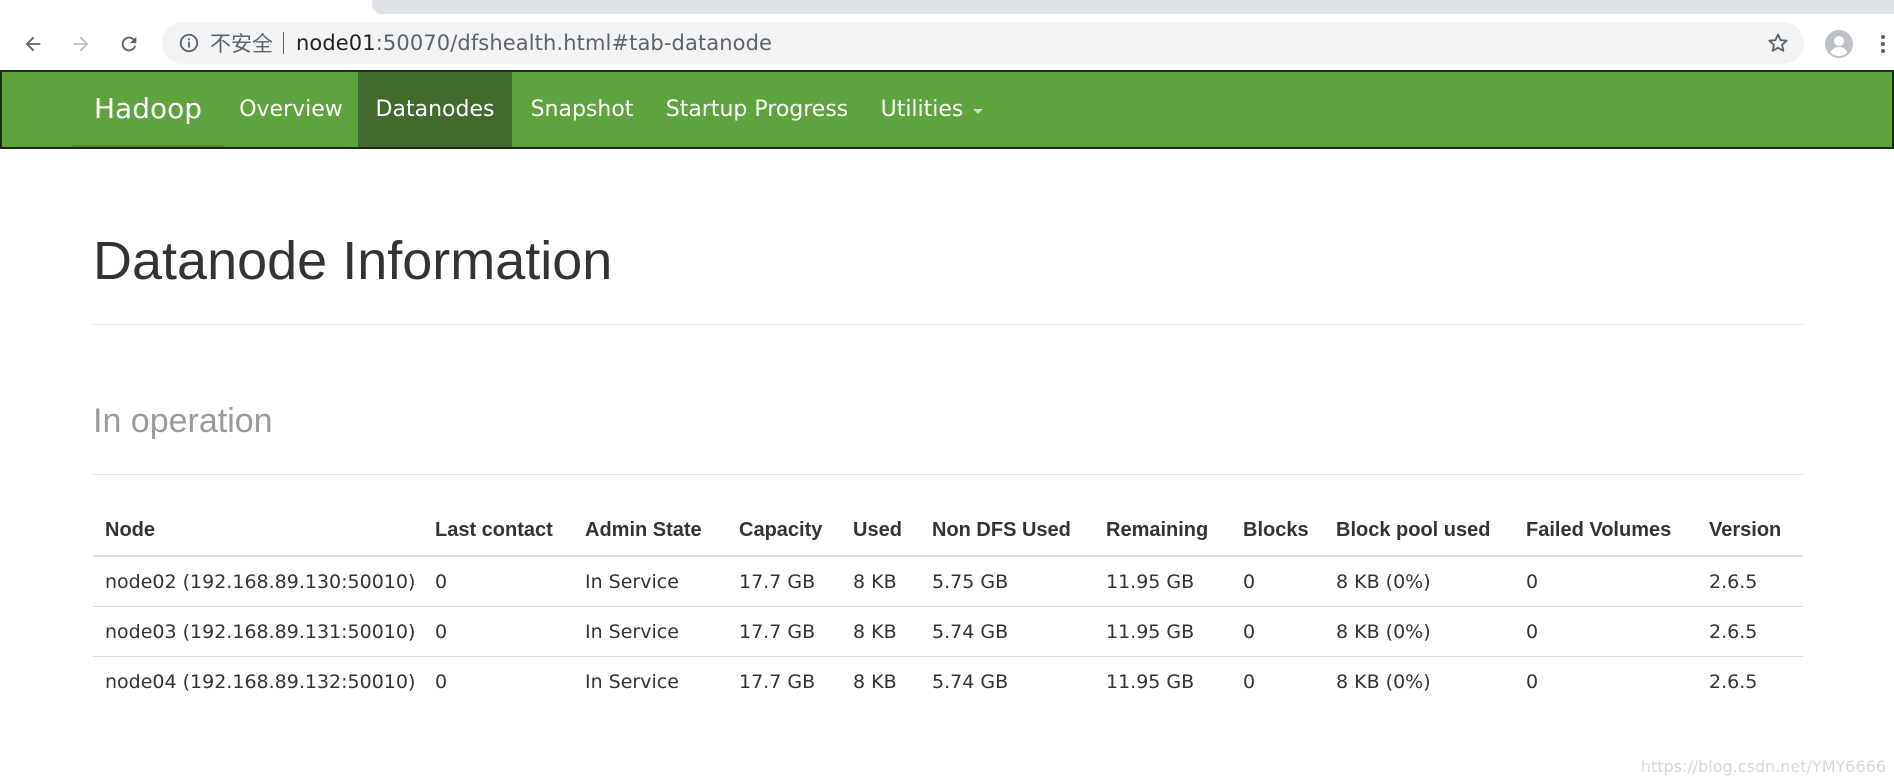 This screenshot has width=1894, height=784. What do you see at coordinates (1419, 531) in the screenshot?
I see `column-header: Block pool used` at bounding box center [1419, 531].